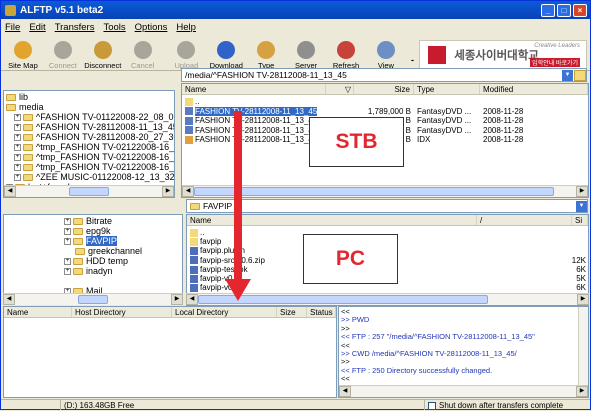  I want to click on menu-transfers: Transfers, so click(75, 27).